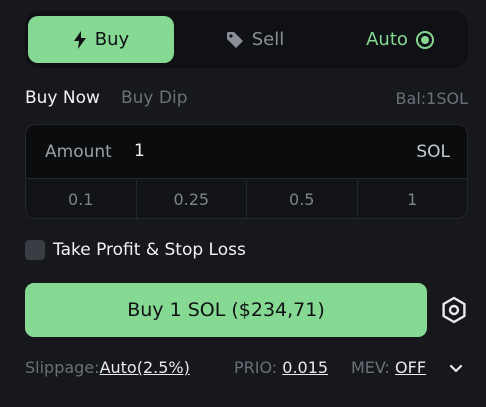  I want to click on subtab-buy-dip: Buy Dip, so click(154, 98).